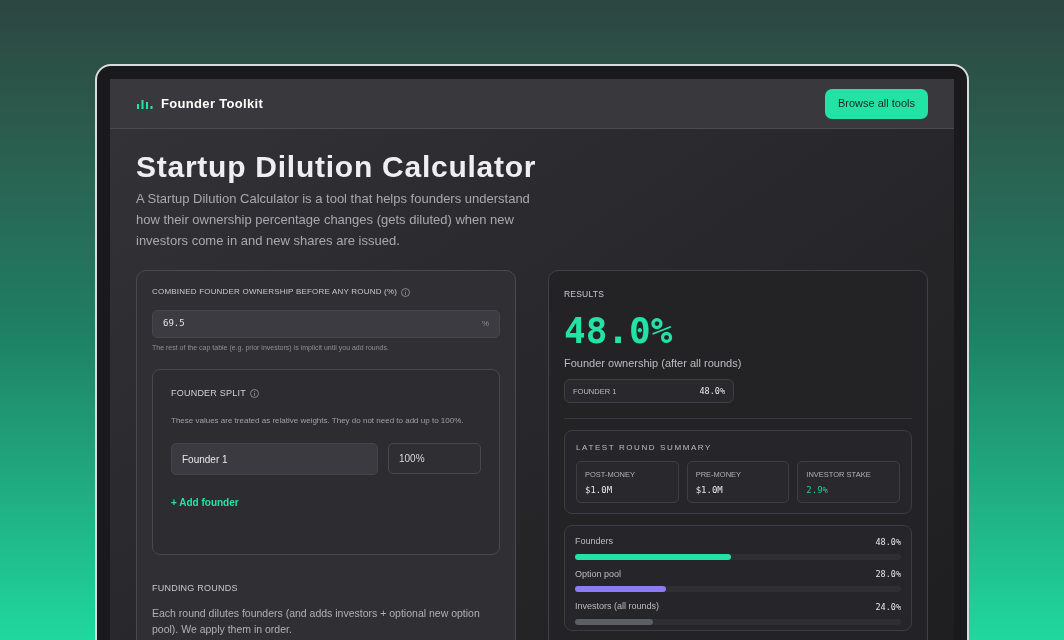 Image resolution: width=1064 pixels, height=640 pixels. Describe the element at coordinates (888, 542) in the screenshot. I see `breakdown-value: 48.0%` at that location.